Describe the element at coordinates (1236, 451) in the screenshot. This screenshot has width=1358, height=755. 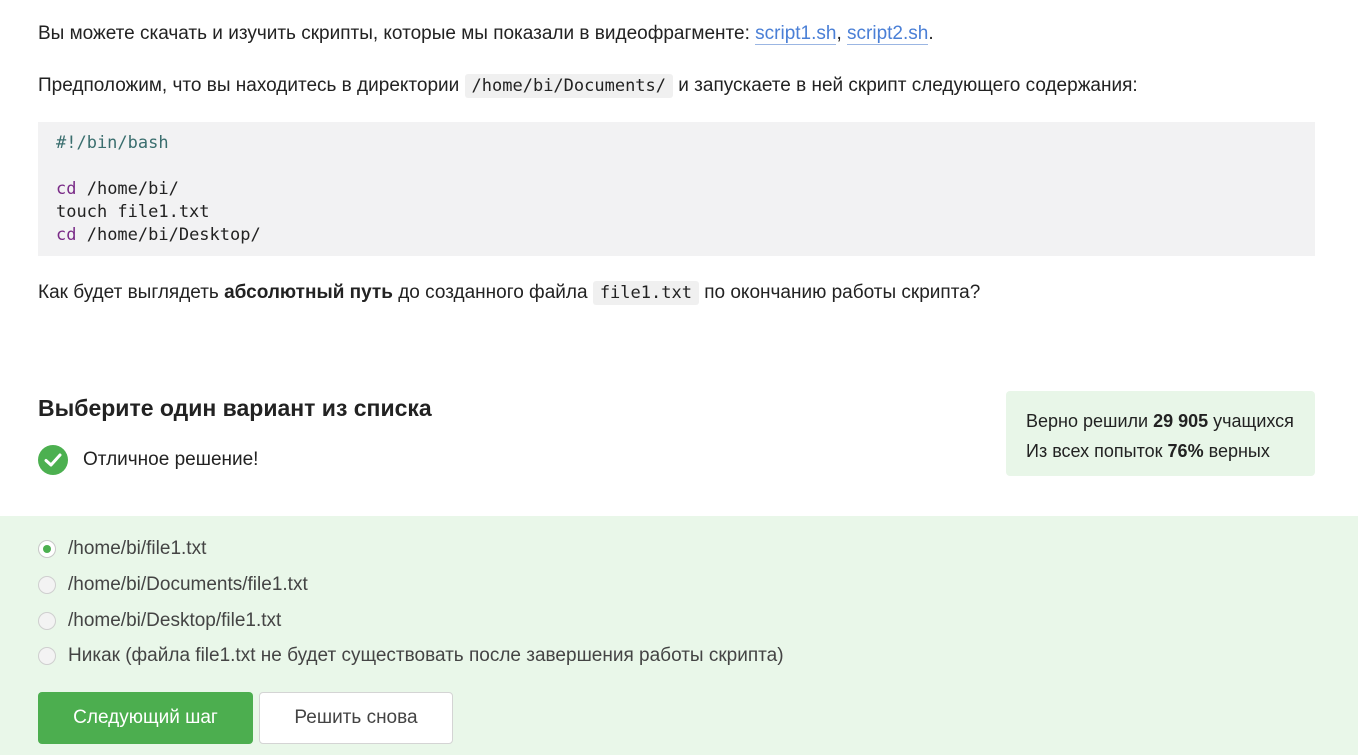
I see `stats-attempts-suffix: верных` at that location.